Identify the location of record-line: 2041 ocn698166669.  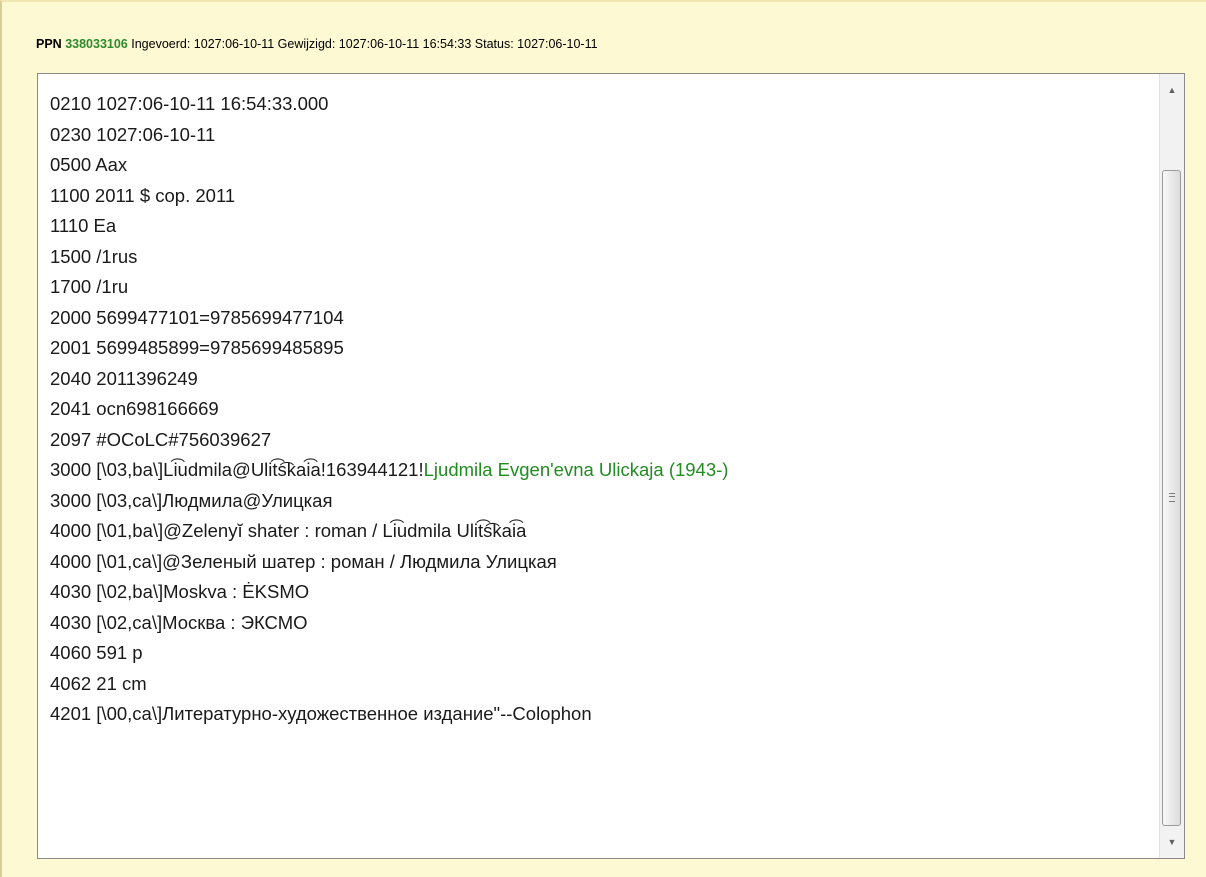
(134, 408).